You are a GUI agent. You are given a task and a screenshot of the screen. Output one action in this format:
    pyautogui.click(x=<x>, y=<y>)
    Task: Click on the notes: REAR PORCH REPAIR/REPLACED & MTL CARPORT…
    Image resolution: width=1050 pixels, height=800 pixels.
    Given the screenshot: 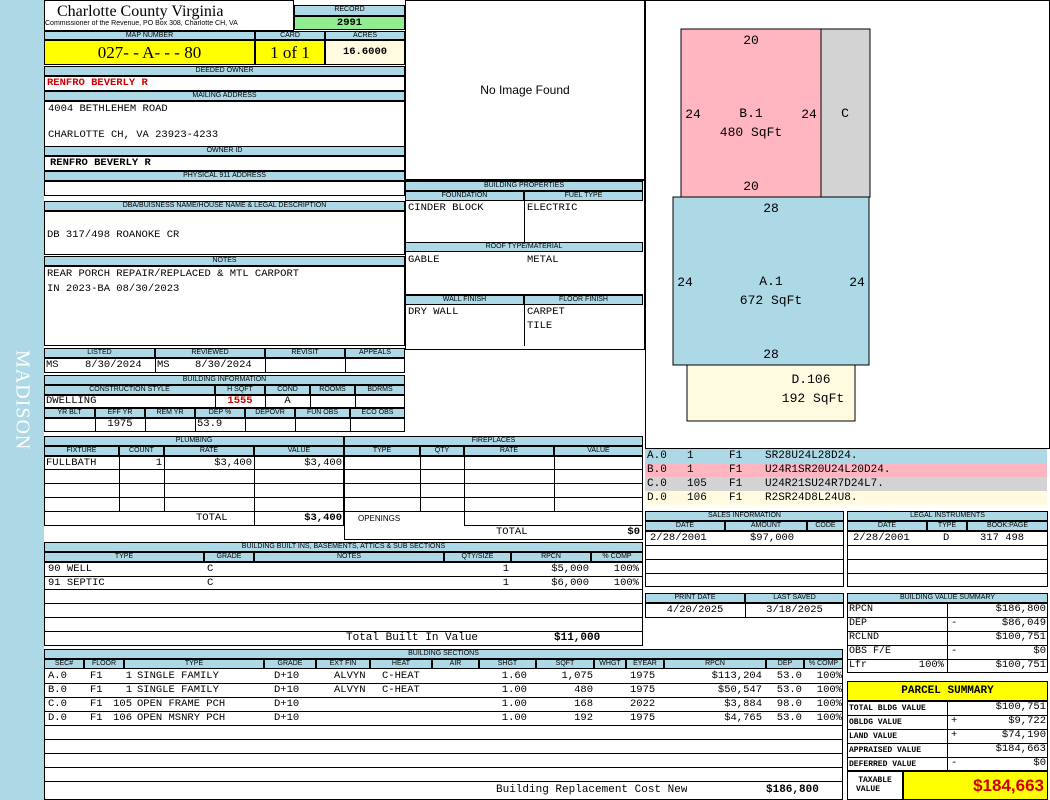 What is the action you would take?
    pyautogui.click(x=224, y=306)
    